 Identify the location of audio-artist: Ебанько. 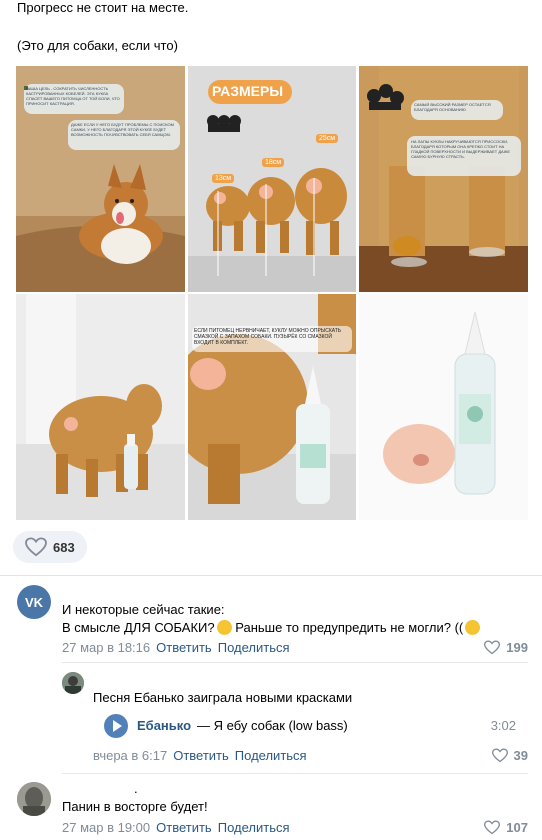
(164, 725).